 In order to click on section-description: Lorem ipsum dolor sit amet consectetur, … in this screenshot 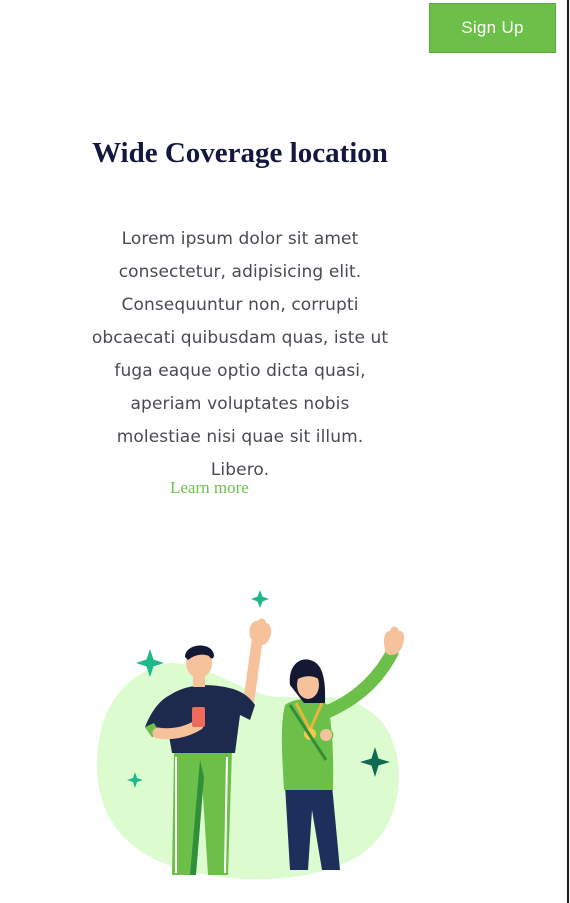, I will do `click(240, 354)`.